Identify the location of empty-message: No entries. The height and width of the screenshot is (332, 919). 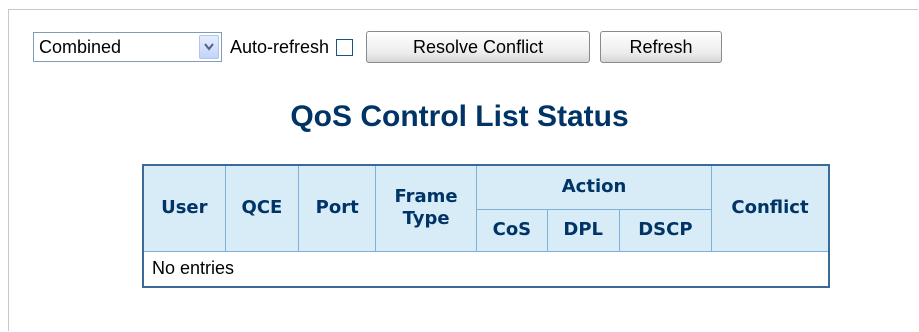
(486, 269).